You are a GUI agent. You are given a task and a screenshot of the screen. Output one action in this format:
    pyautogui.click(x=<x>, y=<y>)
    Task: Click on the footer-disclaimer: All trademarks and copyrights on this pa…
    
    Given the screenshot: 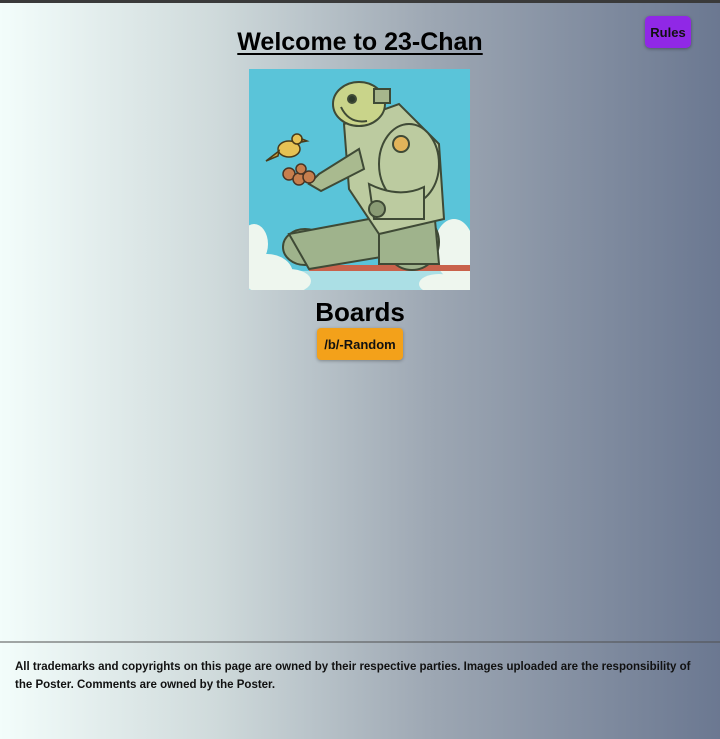 What is the action you would take?
    pyautogui.click(x=353, y=676)
    